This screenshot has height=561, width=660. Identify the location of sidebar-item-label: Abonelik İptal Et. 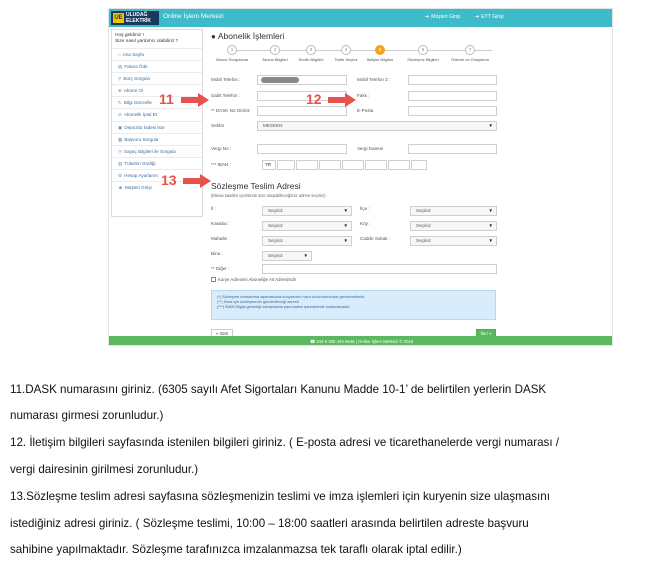
(140, 115).